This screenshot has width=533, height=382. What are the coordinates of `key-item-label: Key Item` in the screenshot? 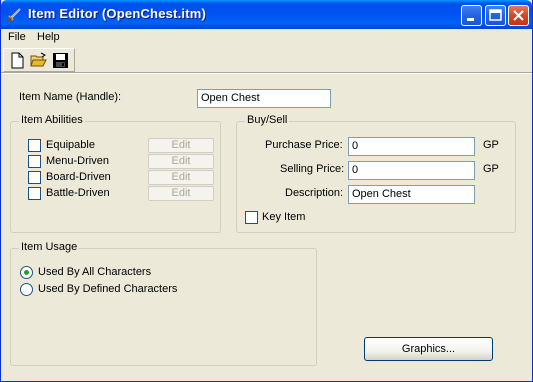 It's located at (284, 217).